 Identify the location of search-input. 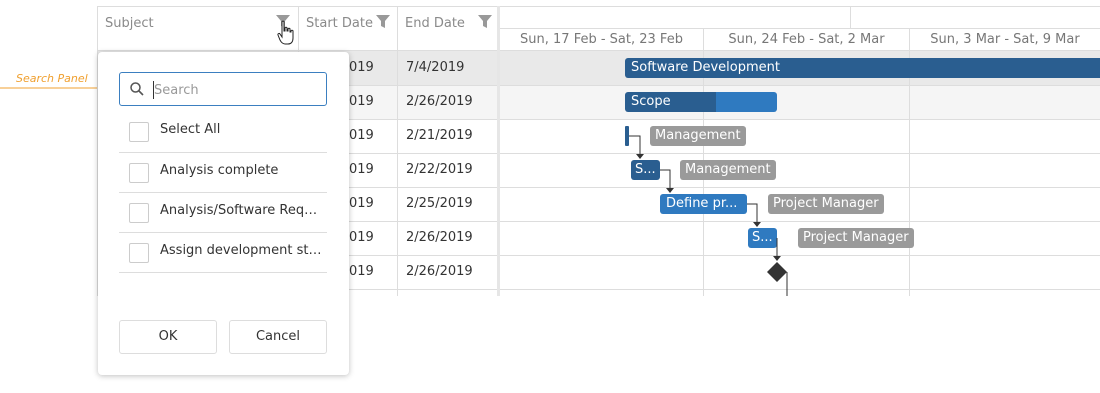
(234, 90).